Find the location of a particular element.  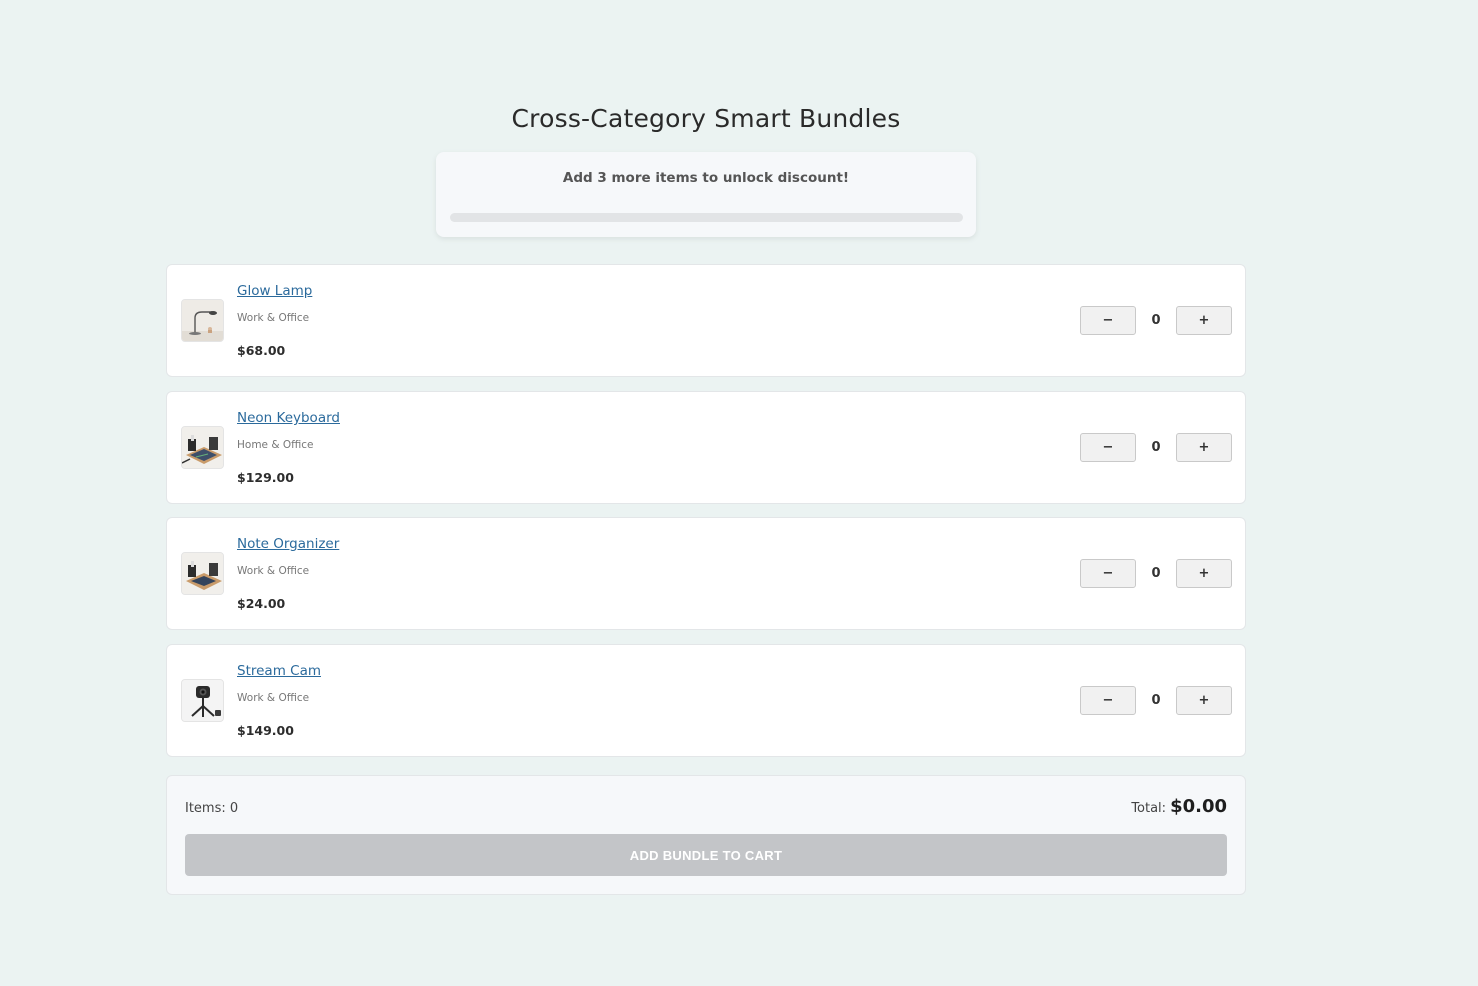

product-name-link: Glow Lamp is located at coordinates (274, 291).